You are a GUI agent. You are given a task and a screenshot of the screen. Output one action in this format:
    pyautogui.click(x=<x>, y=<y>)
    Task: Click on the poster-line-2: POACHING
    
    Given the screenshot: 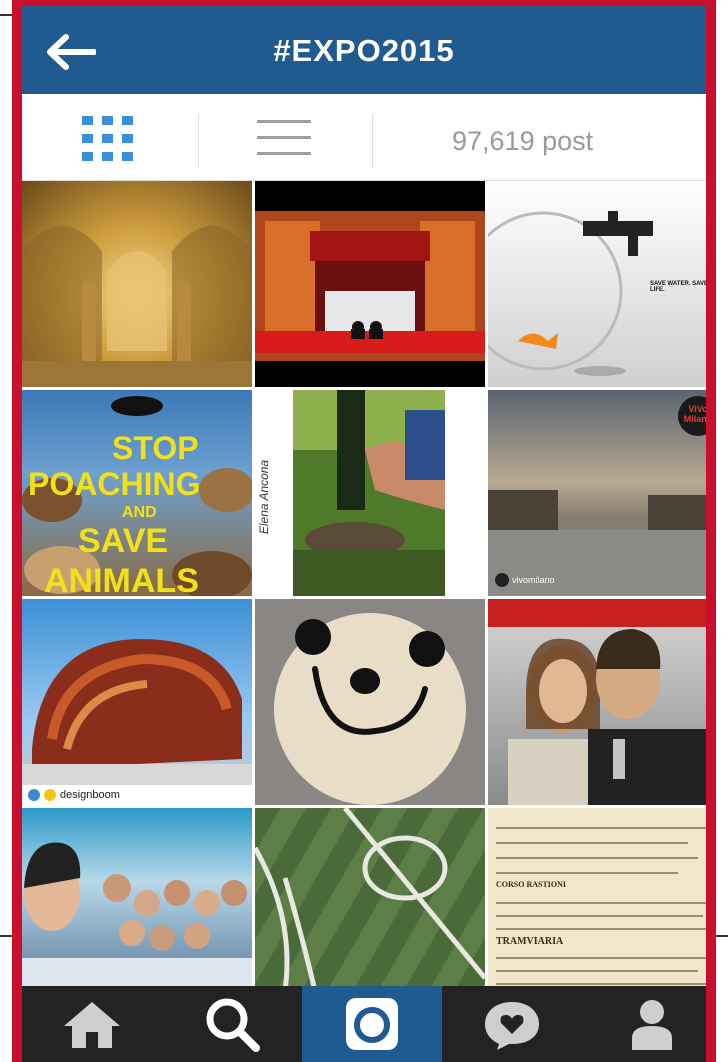 What is the action you would take?
    pyautogui.click(x=114, y=484)
    